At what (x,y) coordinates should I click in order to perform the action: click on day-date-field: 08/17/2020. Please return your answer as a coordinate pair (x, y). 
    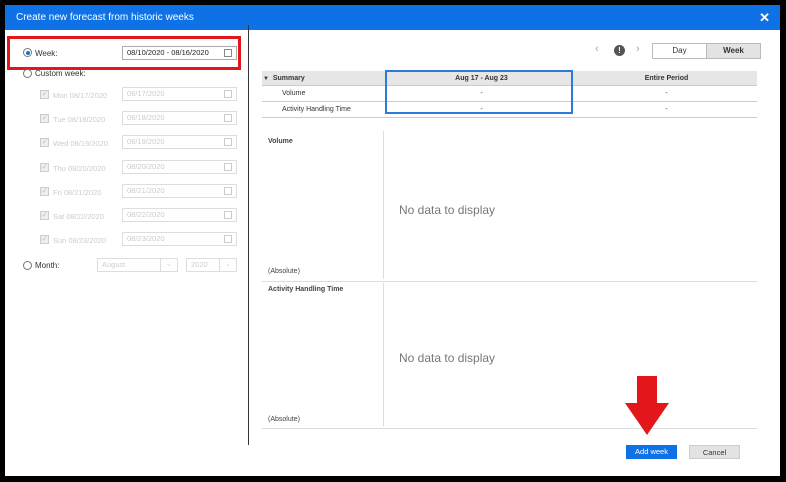
    Looking at the image, I should click on (179, 94).